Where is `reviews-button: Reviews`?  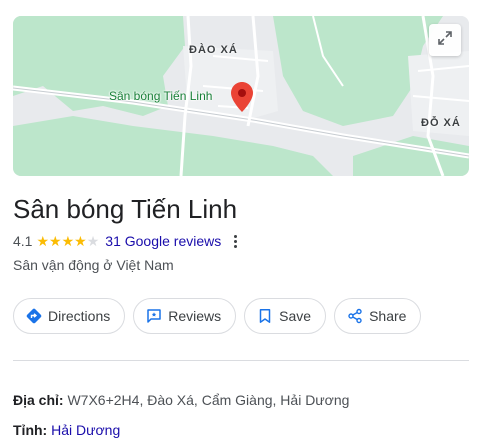 reviews-button: Reviews is located at coordinates (185, 316).